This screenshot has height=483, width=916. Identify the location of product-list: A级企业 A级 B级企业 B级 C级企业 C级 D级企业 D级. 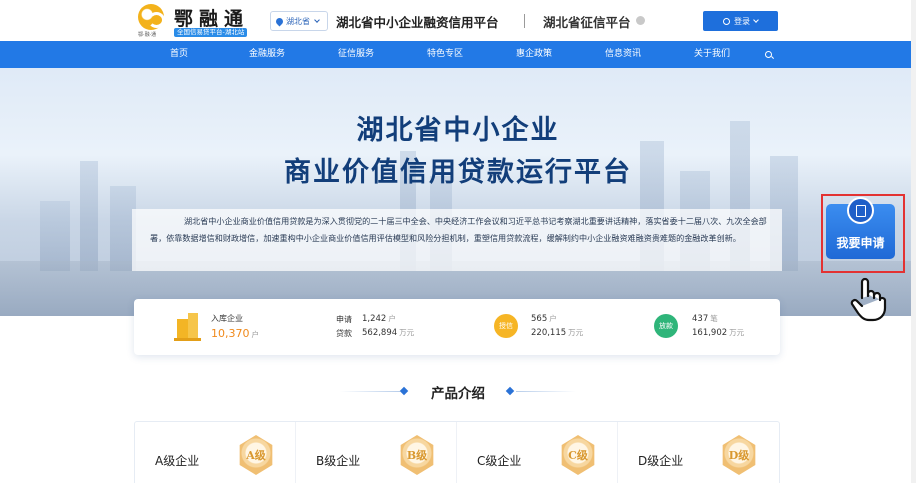
(457, 452).